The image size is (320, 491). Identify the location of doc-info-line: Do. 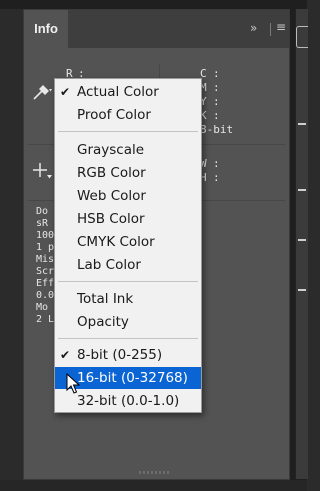
(42, 211).